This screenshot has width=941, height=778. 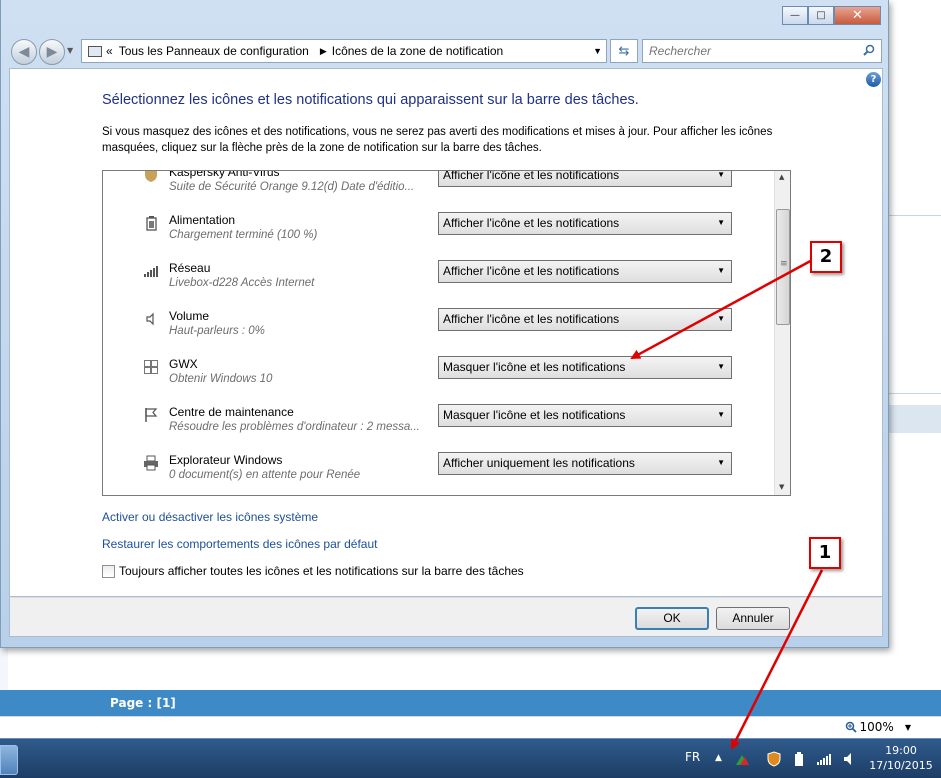 I want to click on control-panel-icon, so click(x=95, y=51).